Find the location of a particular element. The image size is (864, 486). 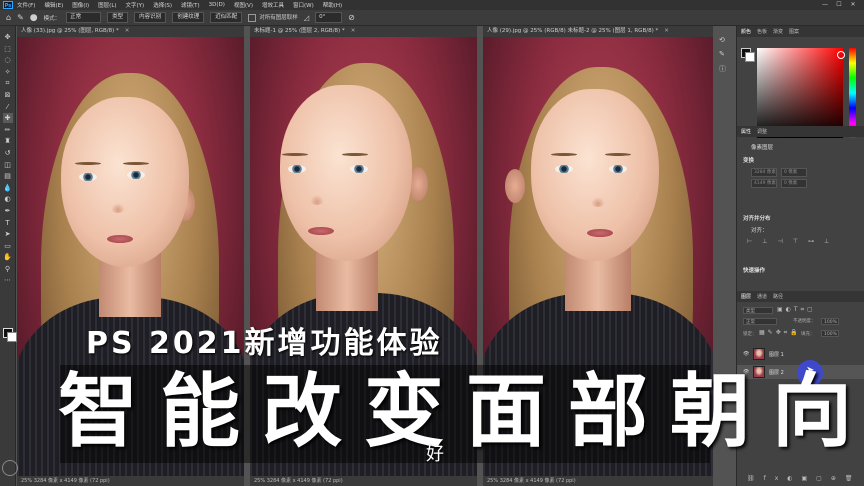

tab-properties: 属性 is located at coordinates (746, 131).